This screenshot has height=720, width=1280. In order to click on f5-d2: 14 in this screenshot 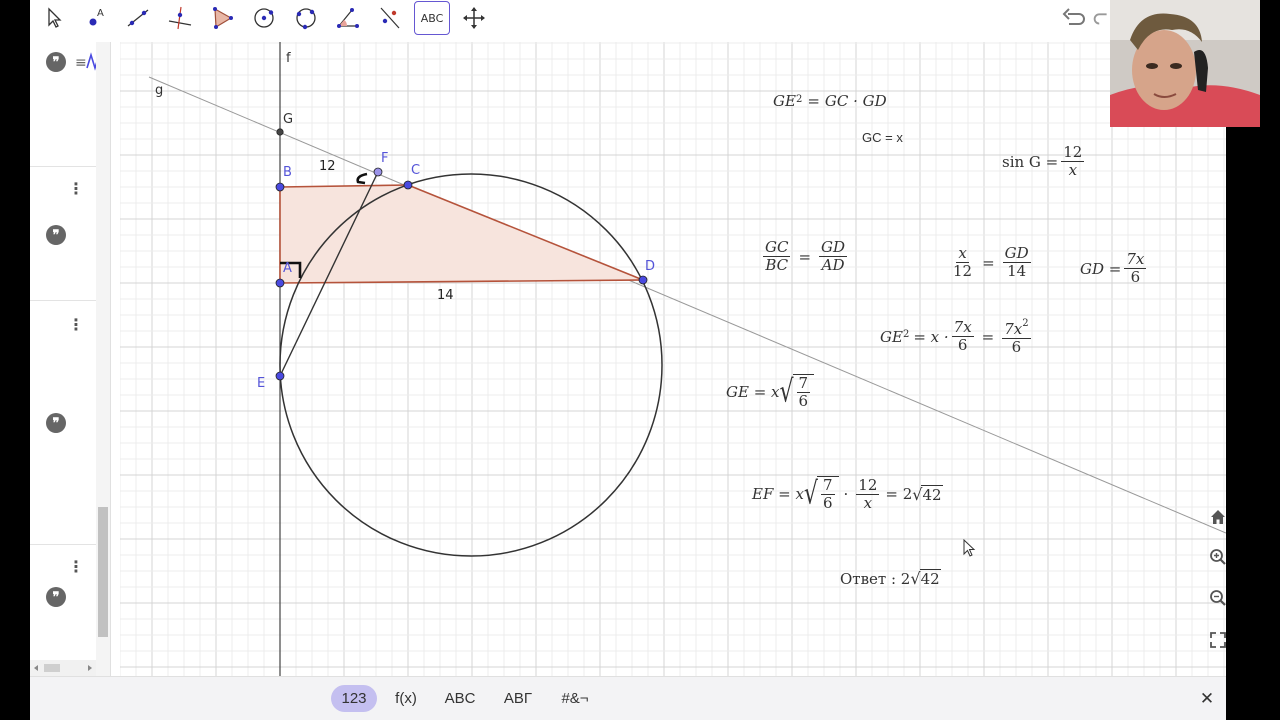, I will do `click(1017, 271)`.